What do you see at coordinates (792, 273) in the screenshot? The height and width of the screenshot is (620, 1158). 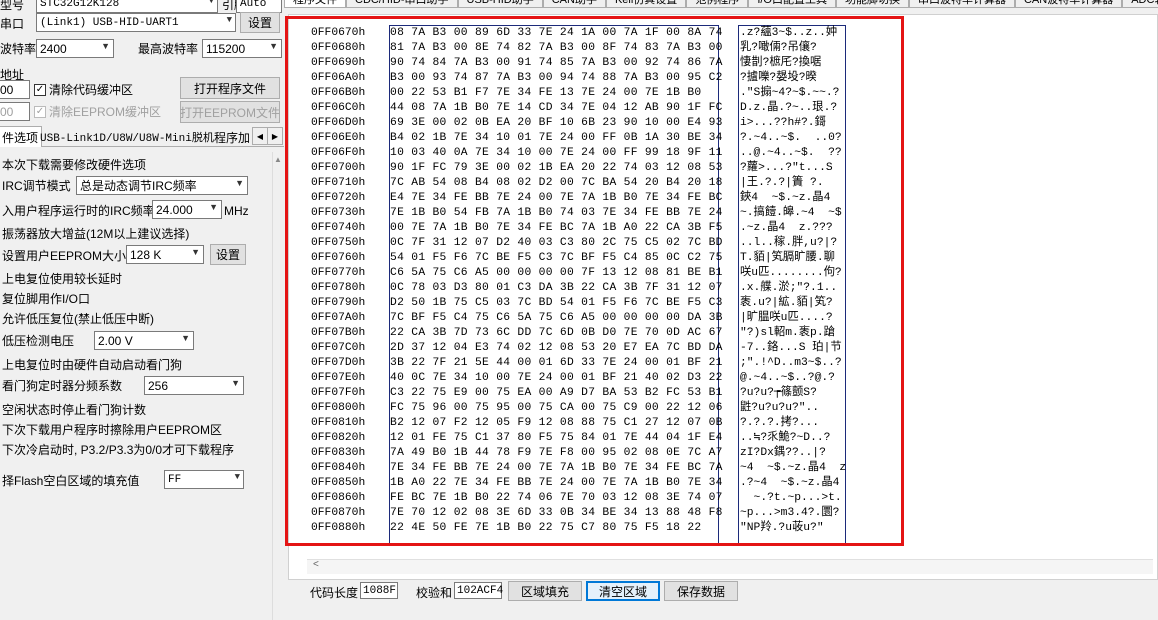 I see `ascii-row: 咲u匹........佝?` at bounding box center [792, 273].